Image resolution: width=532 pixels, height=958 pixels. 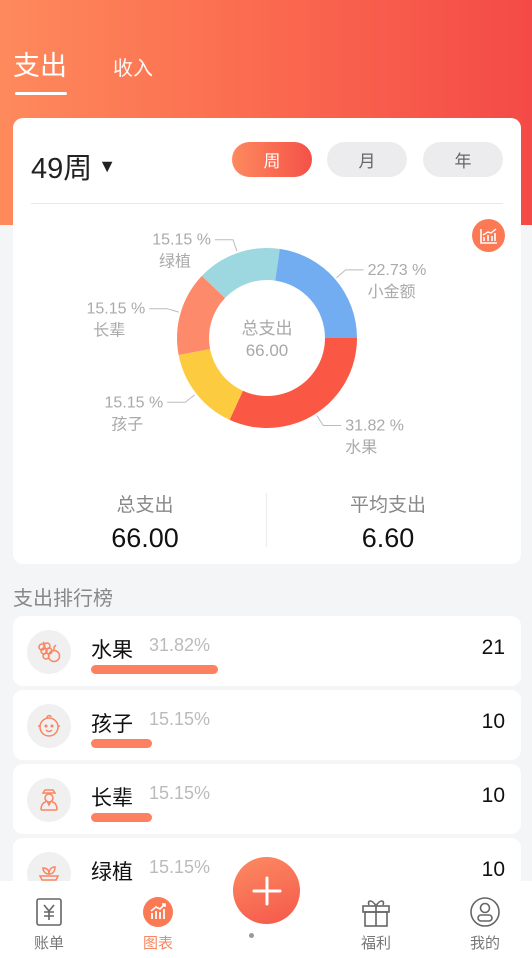 I want to click on yen-bill-icon, so click(x=49, y=912).